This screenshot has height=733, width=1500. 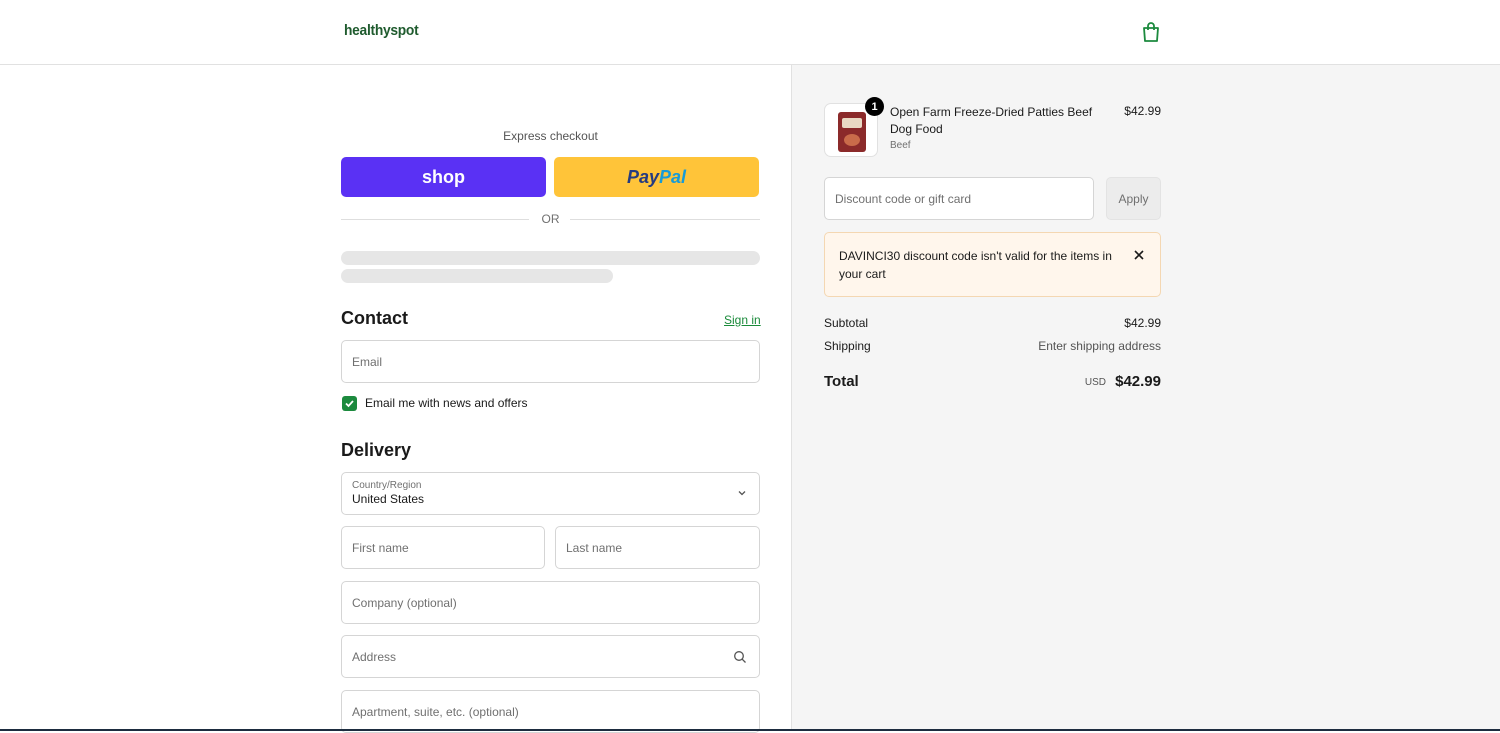 I want to click on address-placeholder: Address, so click(x=374, y=656).